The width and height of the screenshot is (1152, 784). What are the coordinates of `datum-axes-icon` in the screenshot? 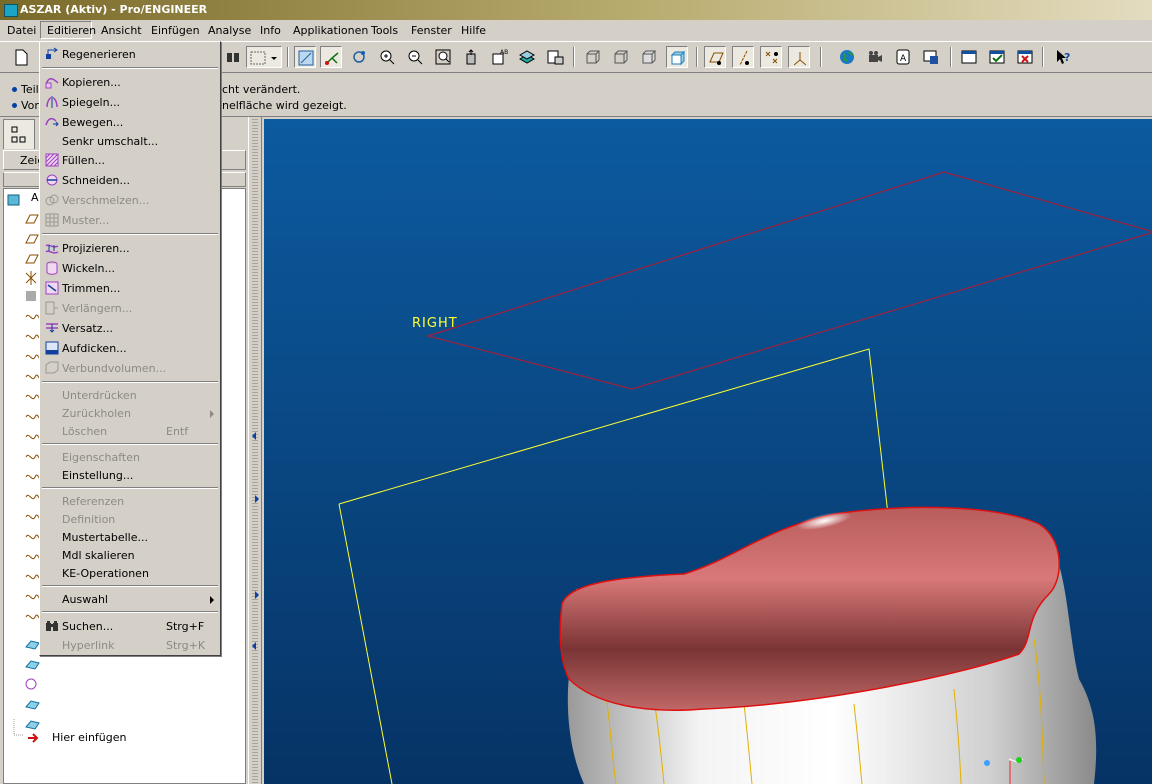 It's located at (743, 57).